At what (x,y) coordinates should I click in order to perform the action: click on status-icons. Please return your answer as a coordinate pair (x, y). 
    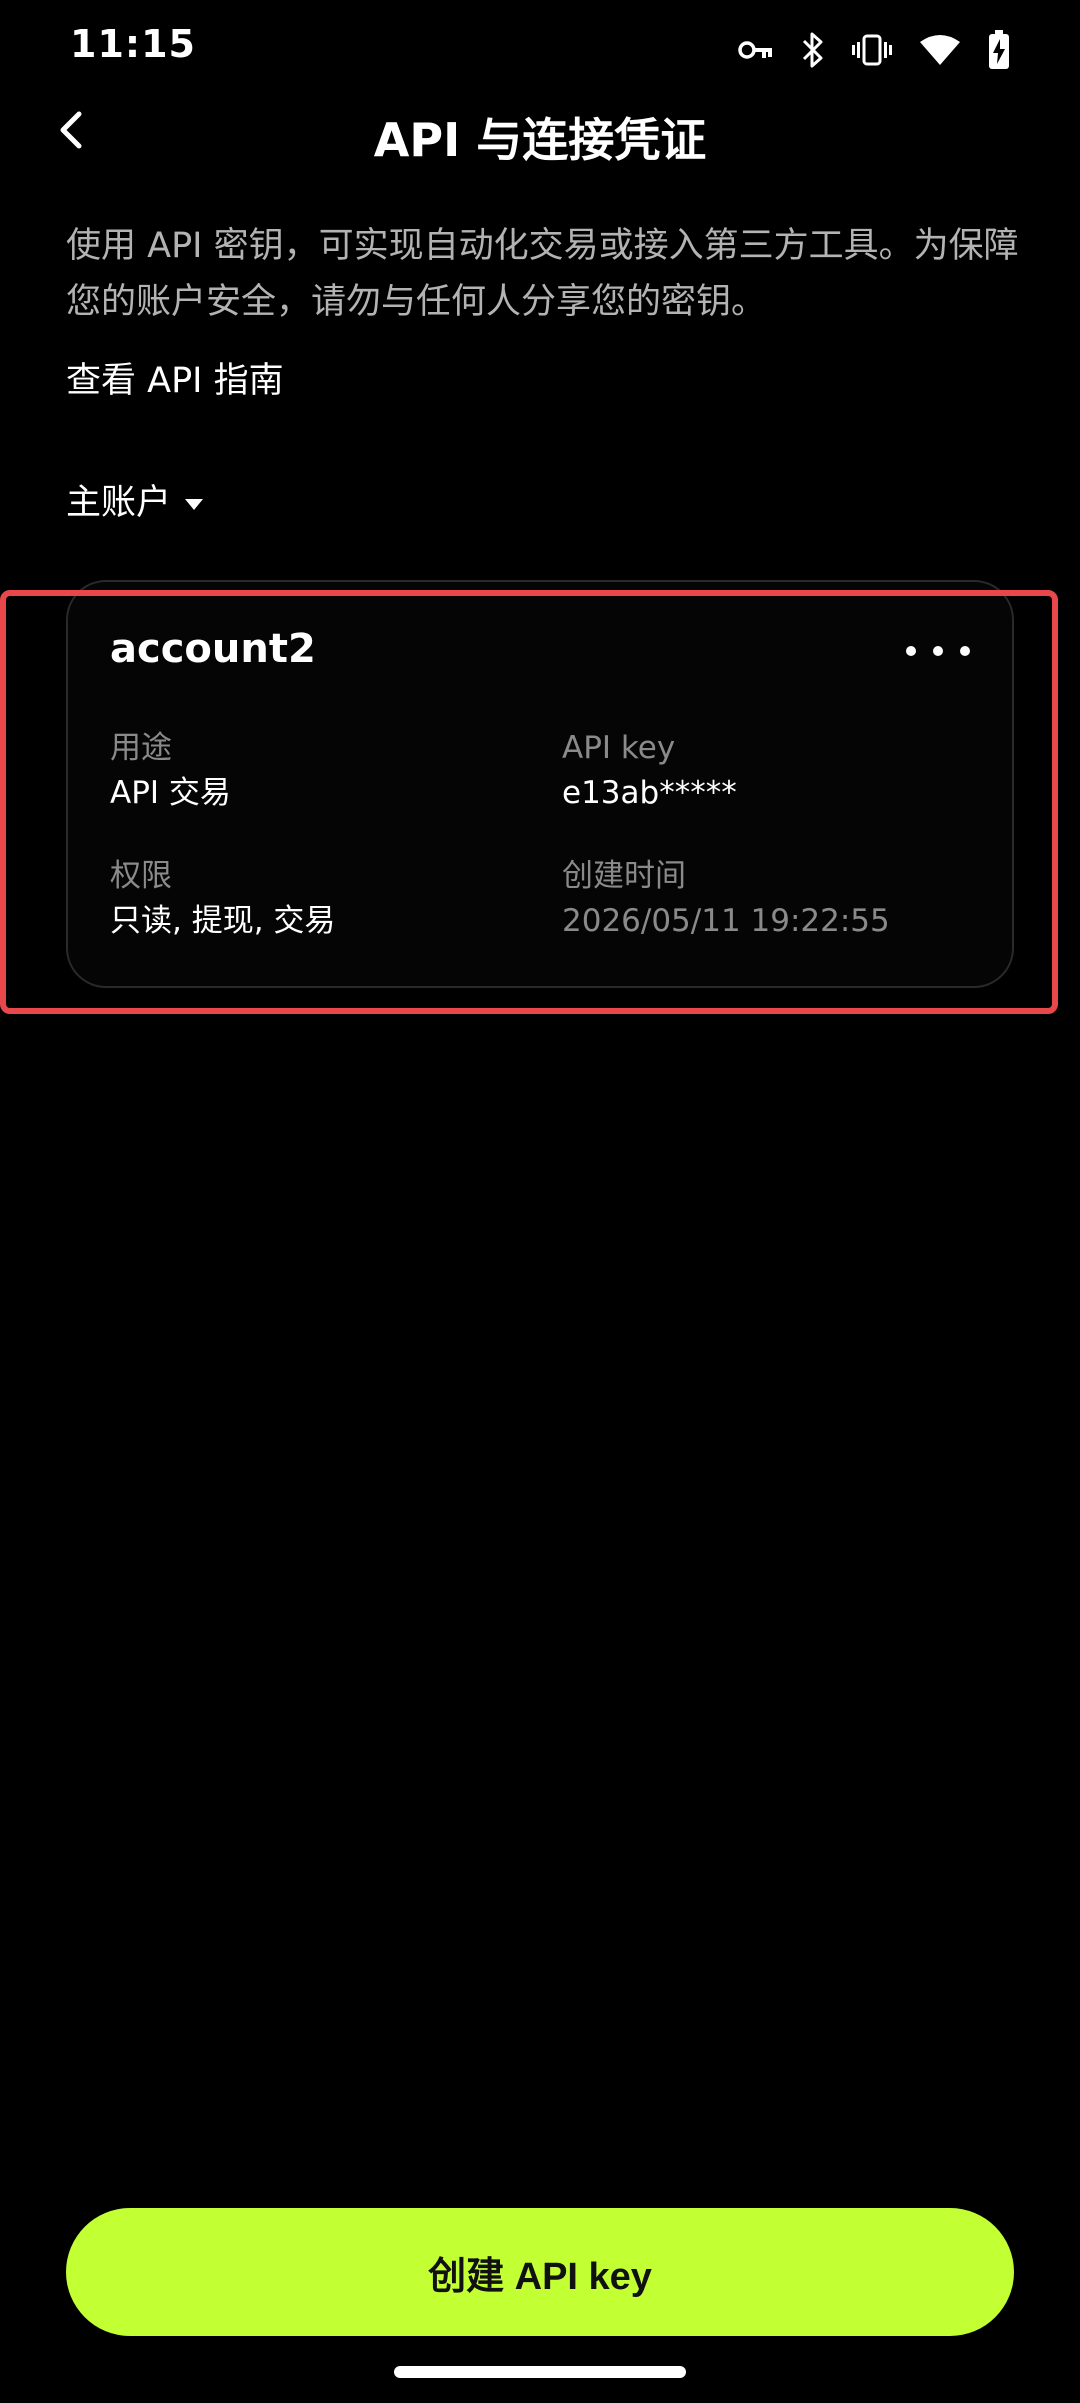
    Looking at the image, I should click on (874, 50).